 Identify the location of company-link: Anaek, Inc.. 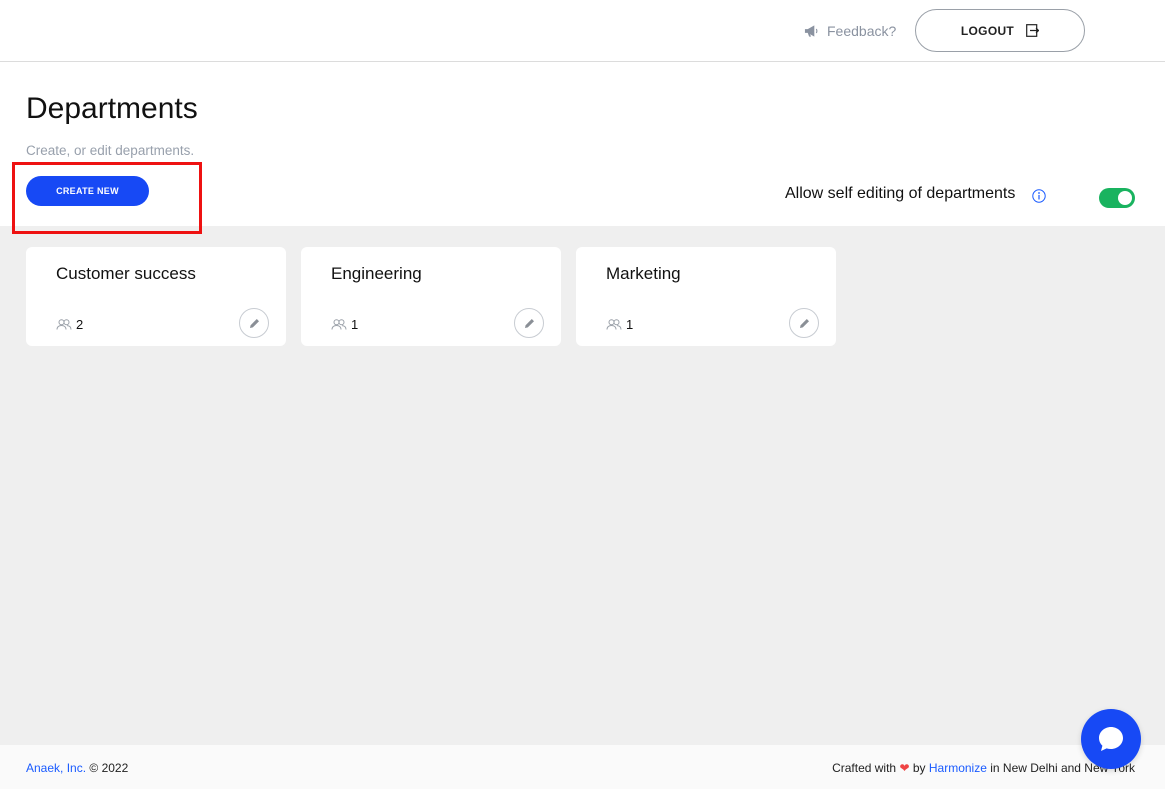
(56, 768).